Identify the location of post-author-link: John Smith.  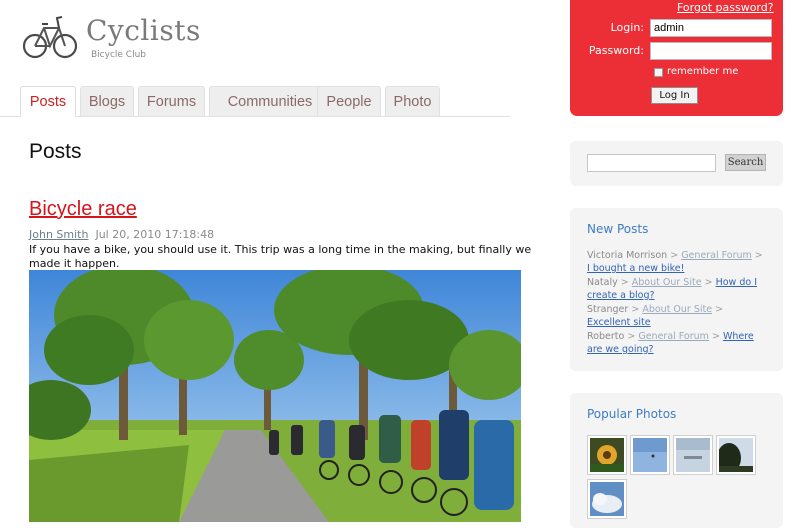
(58, 234).